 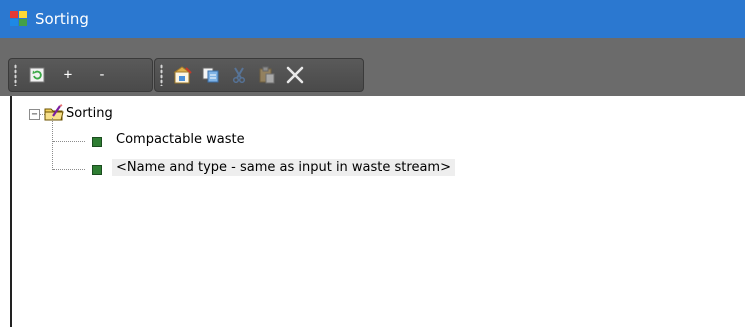 I want to click on delete-button, so click(x=295, y=75).